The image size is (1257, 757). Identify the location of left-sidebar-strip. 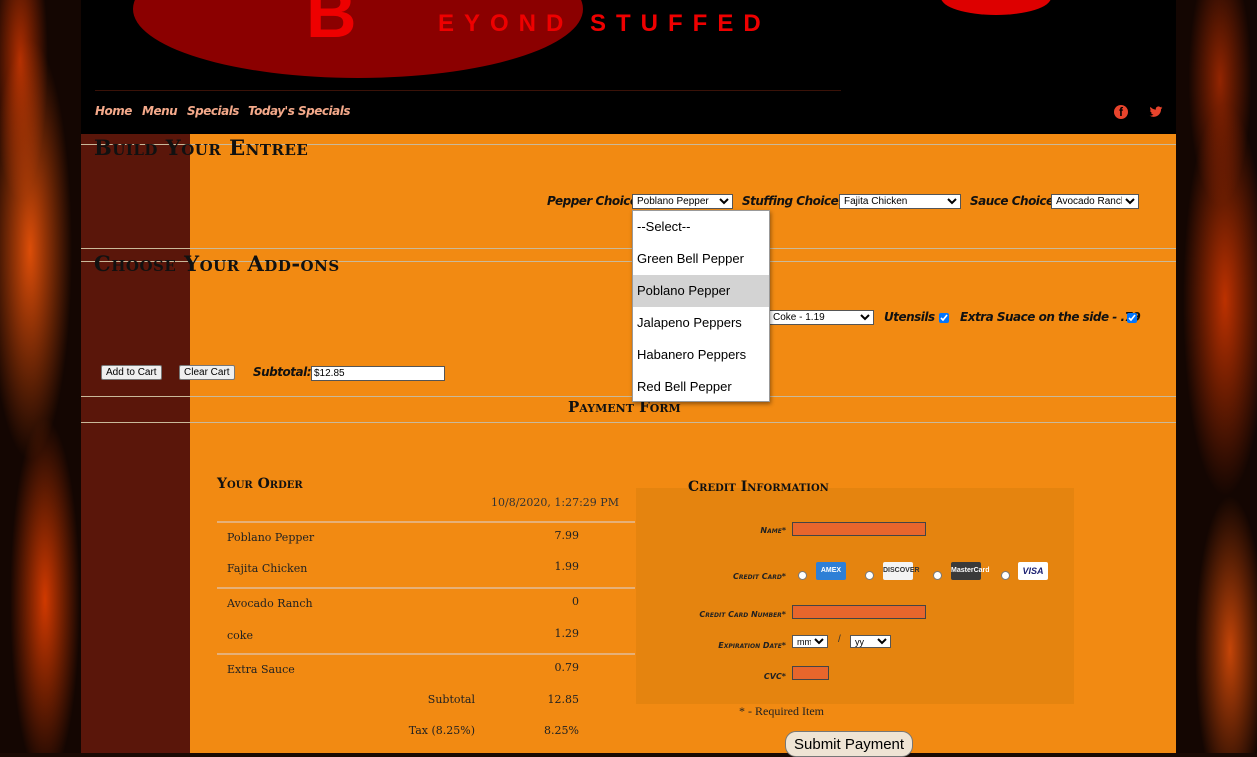
(135, 443).